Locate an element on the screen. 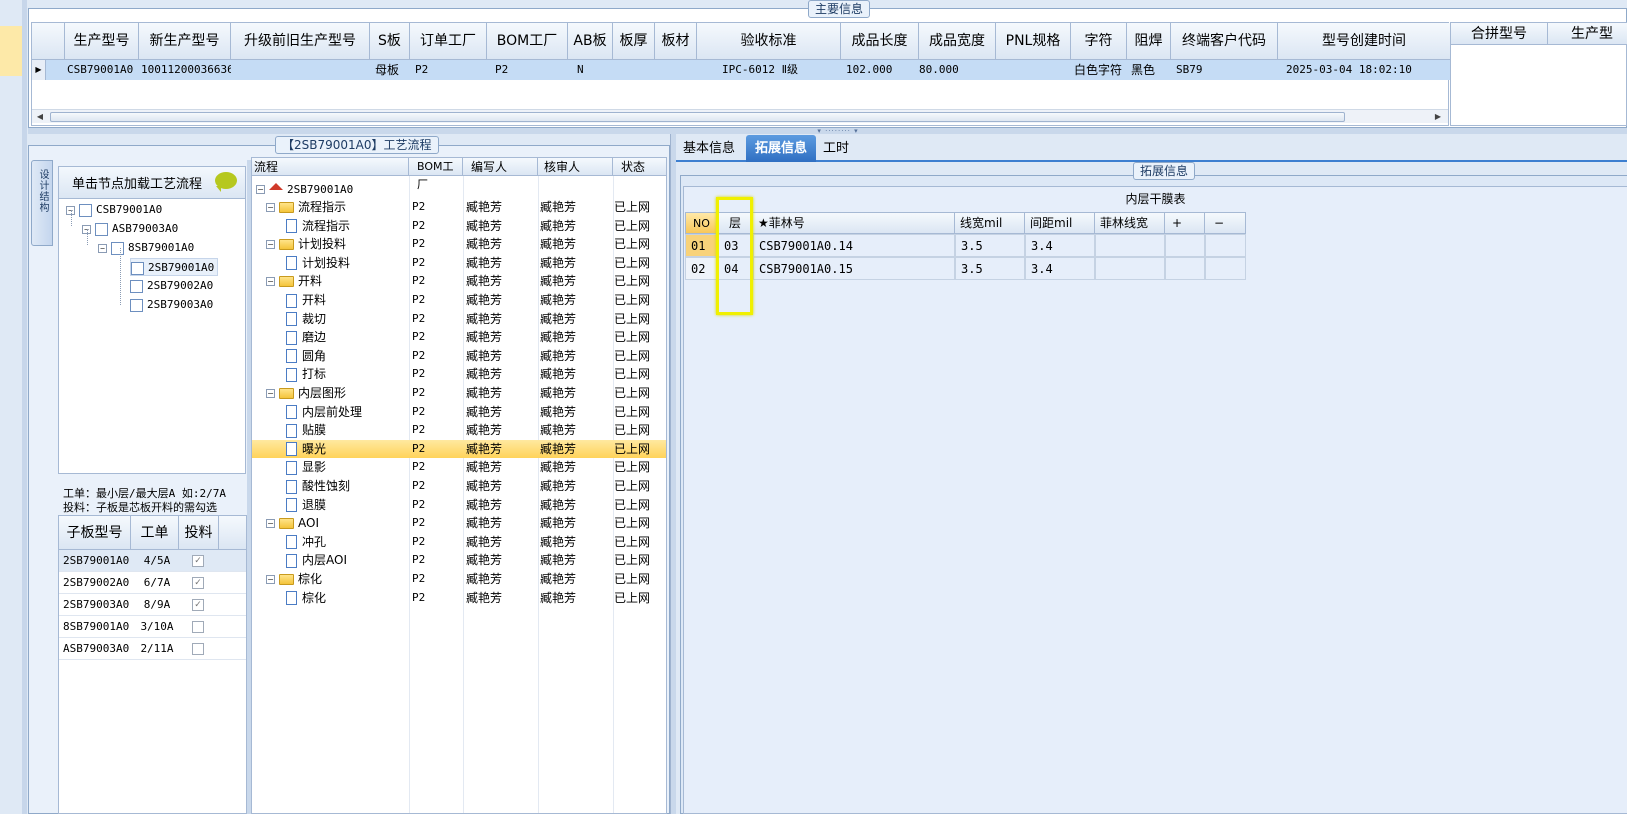  flow-row: 圆角 P2 臧艳芳 臧艳芳 已上网 is located at coordinates (459, 356).